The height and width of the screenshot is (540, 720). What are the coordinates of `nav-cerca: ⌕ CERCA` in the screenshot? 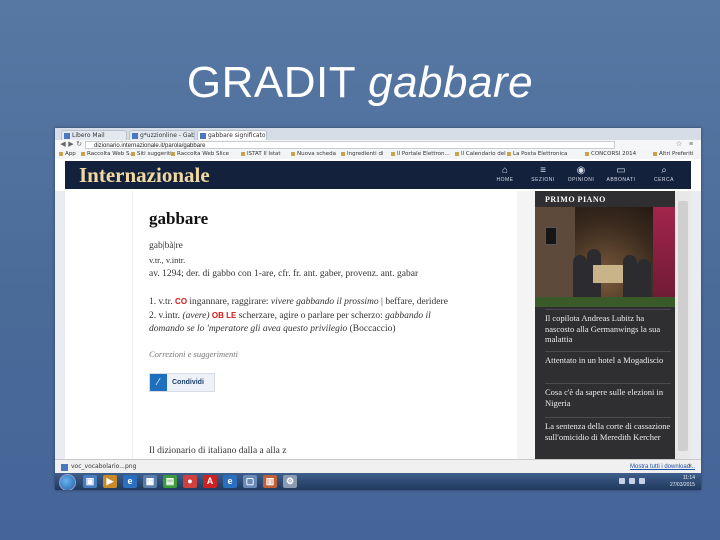 It's located at (664, 174).